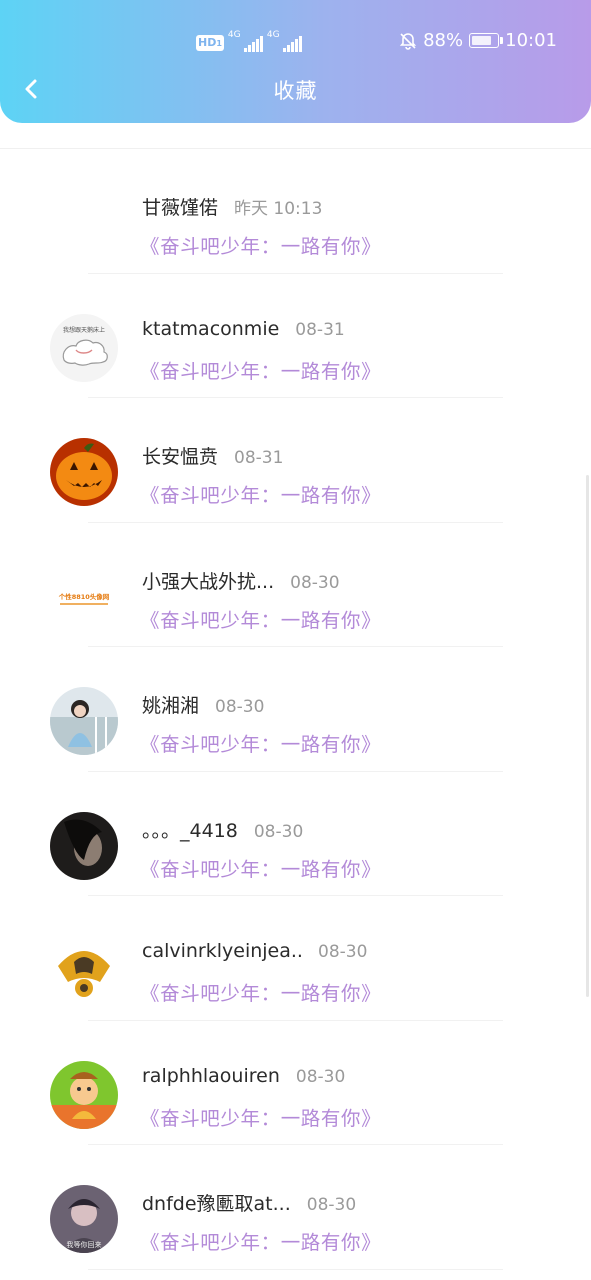  Describe the element at coordinates (190, 829) in the screenshot. I see `user-name: 。。。_4418` at that location.